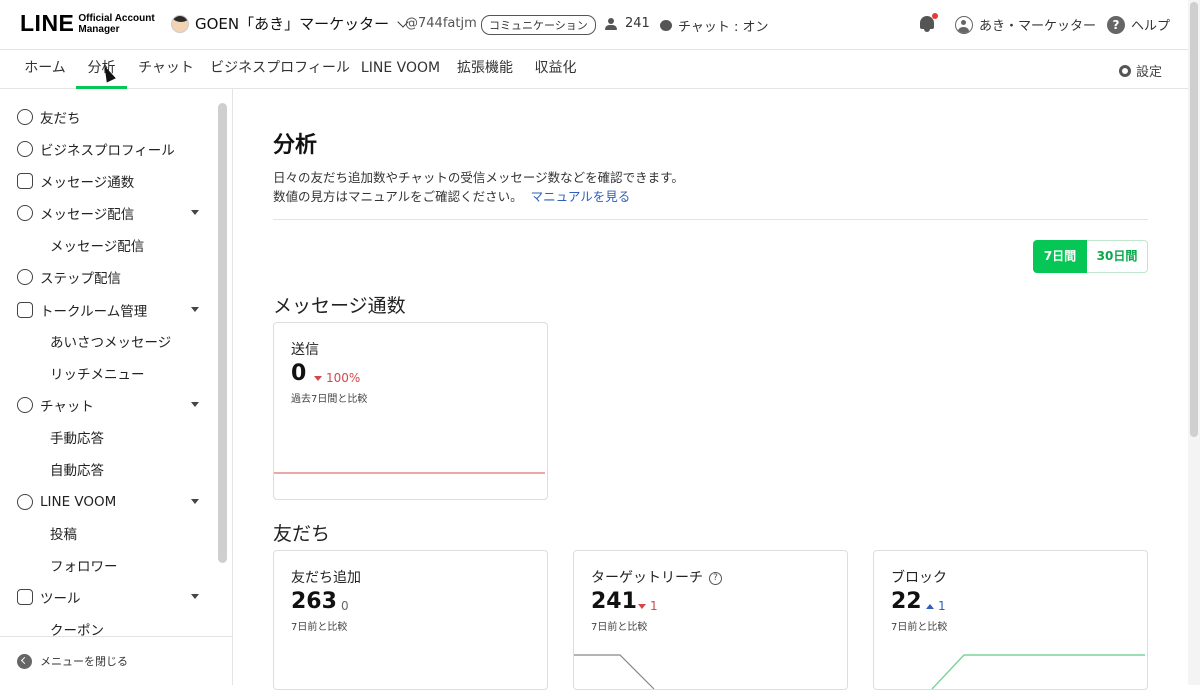 This screenshot has width=1200, height=690. What do you see at coordinates (25, 277) in the screenshot?
I see `step-icon` at bounding box center [25, 277].